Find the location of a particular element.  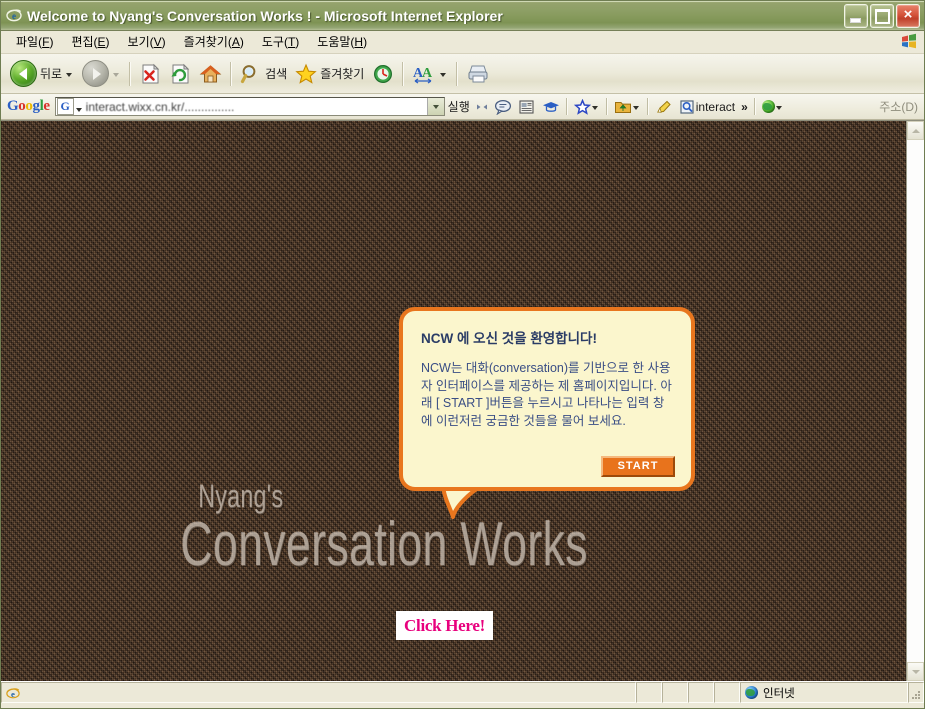

font-size-icon: A A is located at coordinates (423, 75).